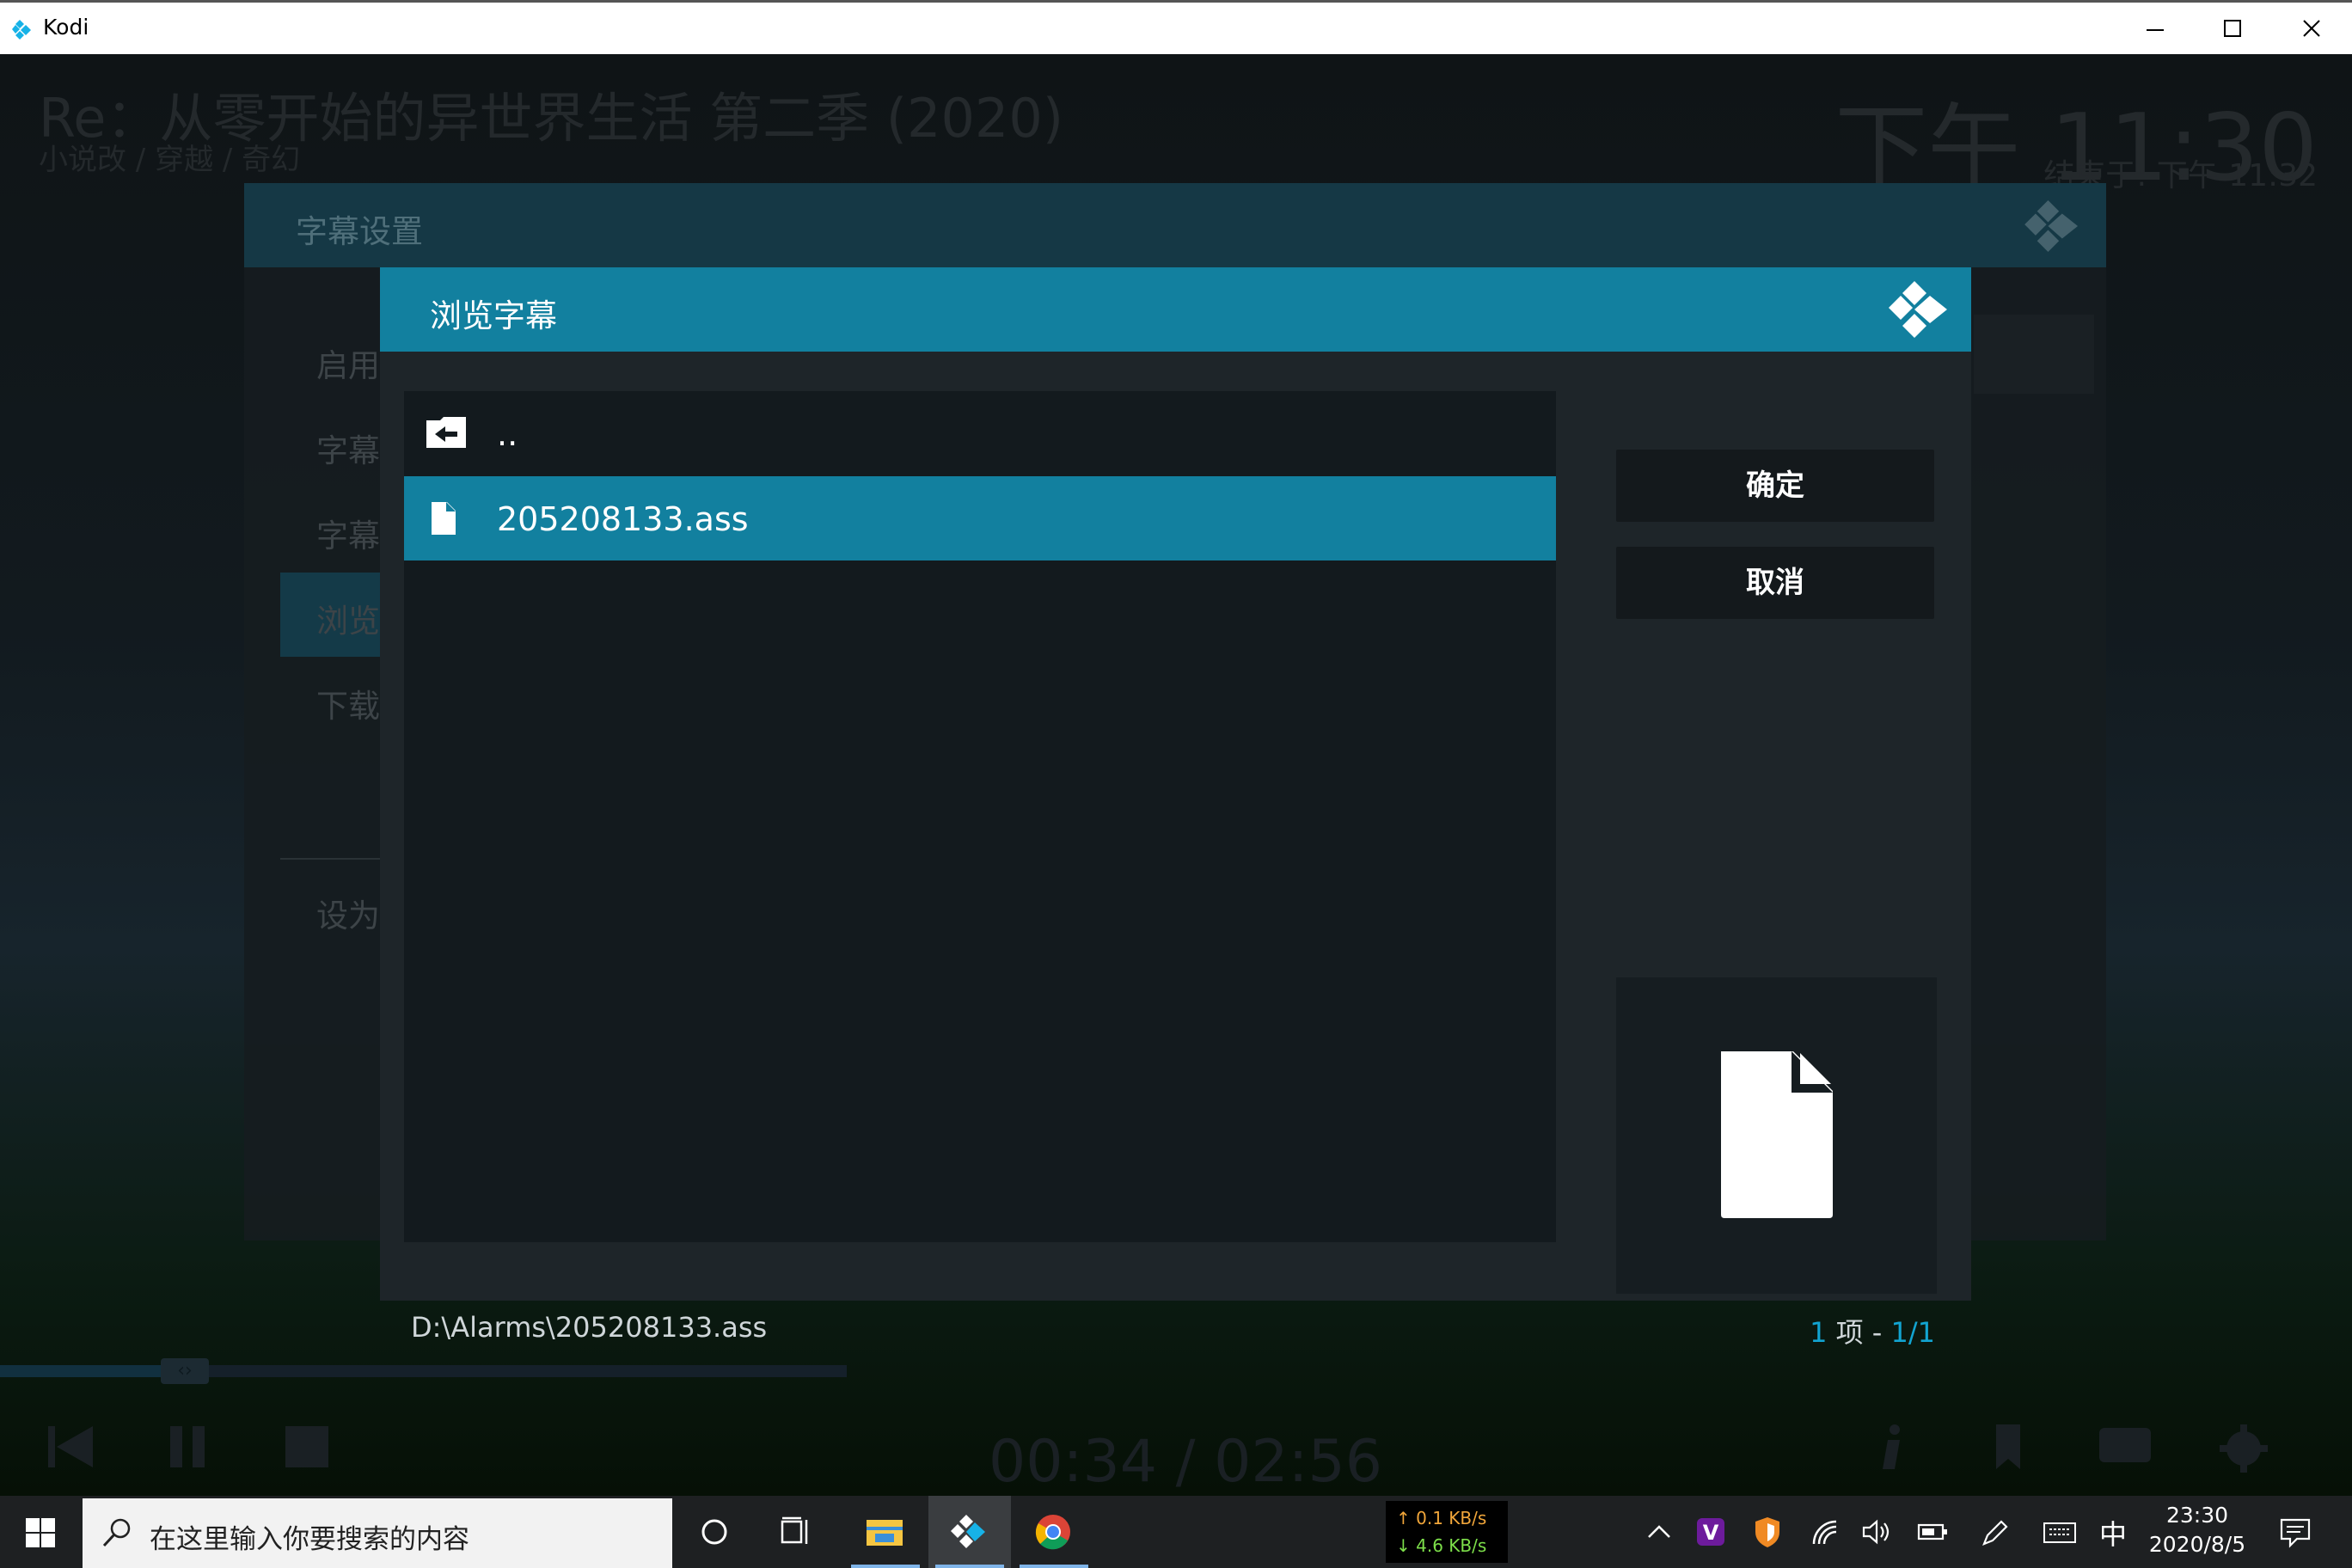 This screenshot has height=1568, width=2352. I want to click on start-button, so click(41, 1532).